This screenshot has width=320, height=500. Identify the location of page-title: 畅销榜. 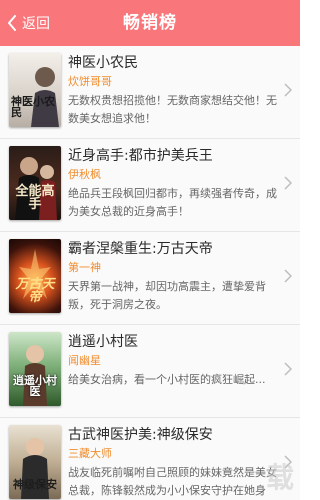
(150, 23).